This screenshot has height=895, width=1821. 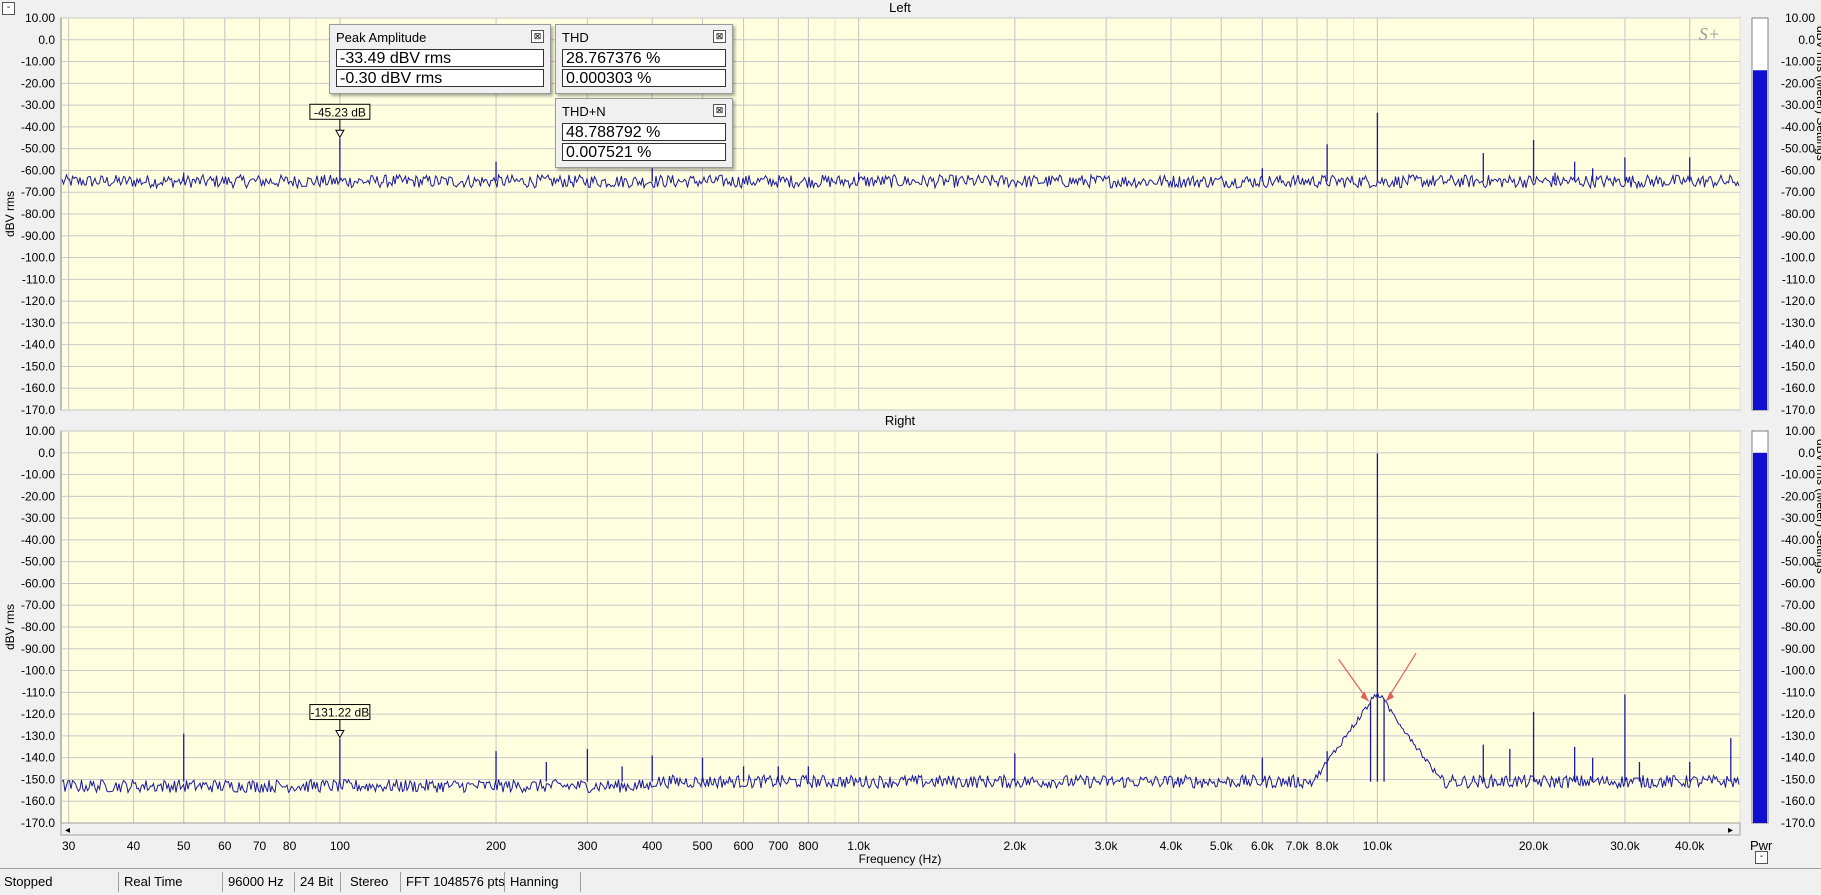 What do you see at coordinates (1798, 518) in the screenshot?
I see `meter-tick-label: -30.00` at bounding box center [1798, 518].